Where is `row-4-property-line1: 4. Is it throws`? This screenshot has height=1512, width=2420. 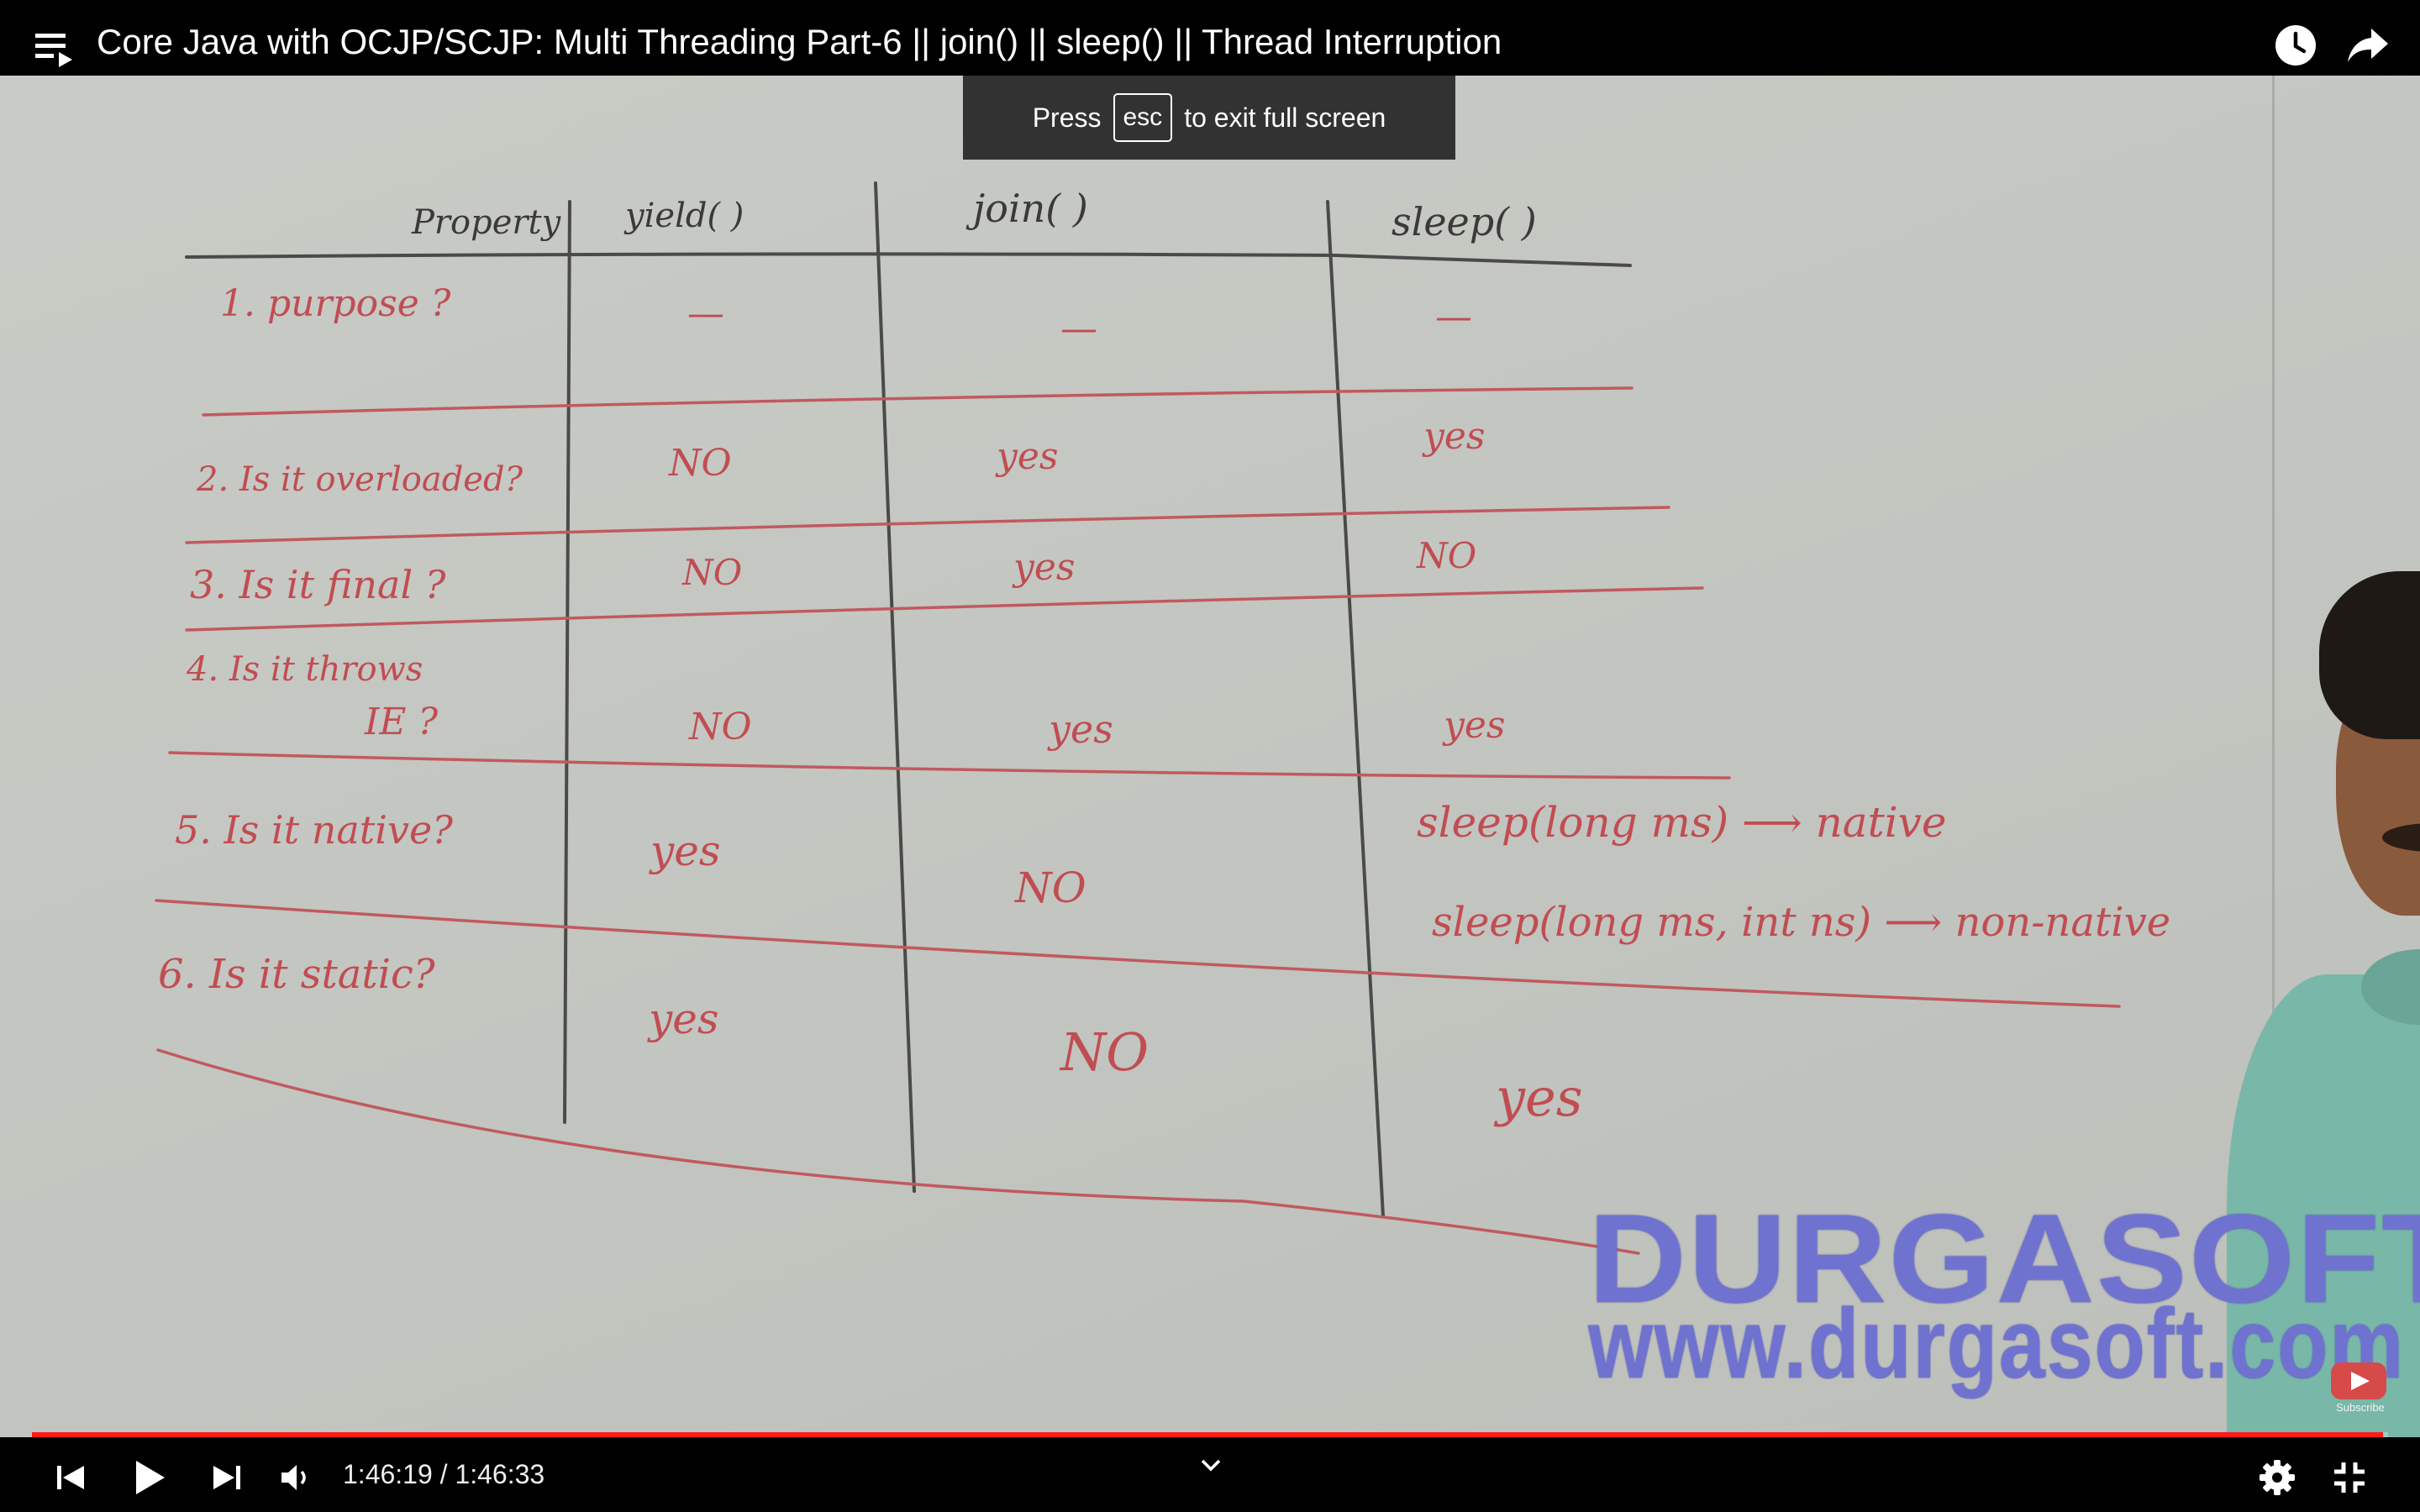 row-4-property-line1: 4. Is it throws is located at coordinates (304, 669).